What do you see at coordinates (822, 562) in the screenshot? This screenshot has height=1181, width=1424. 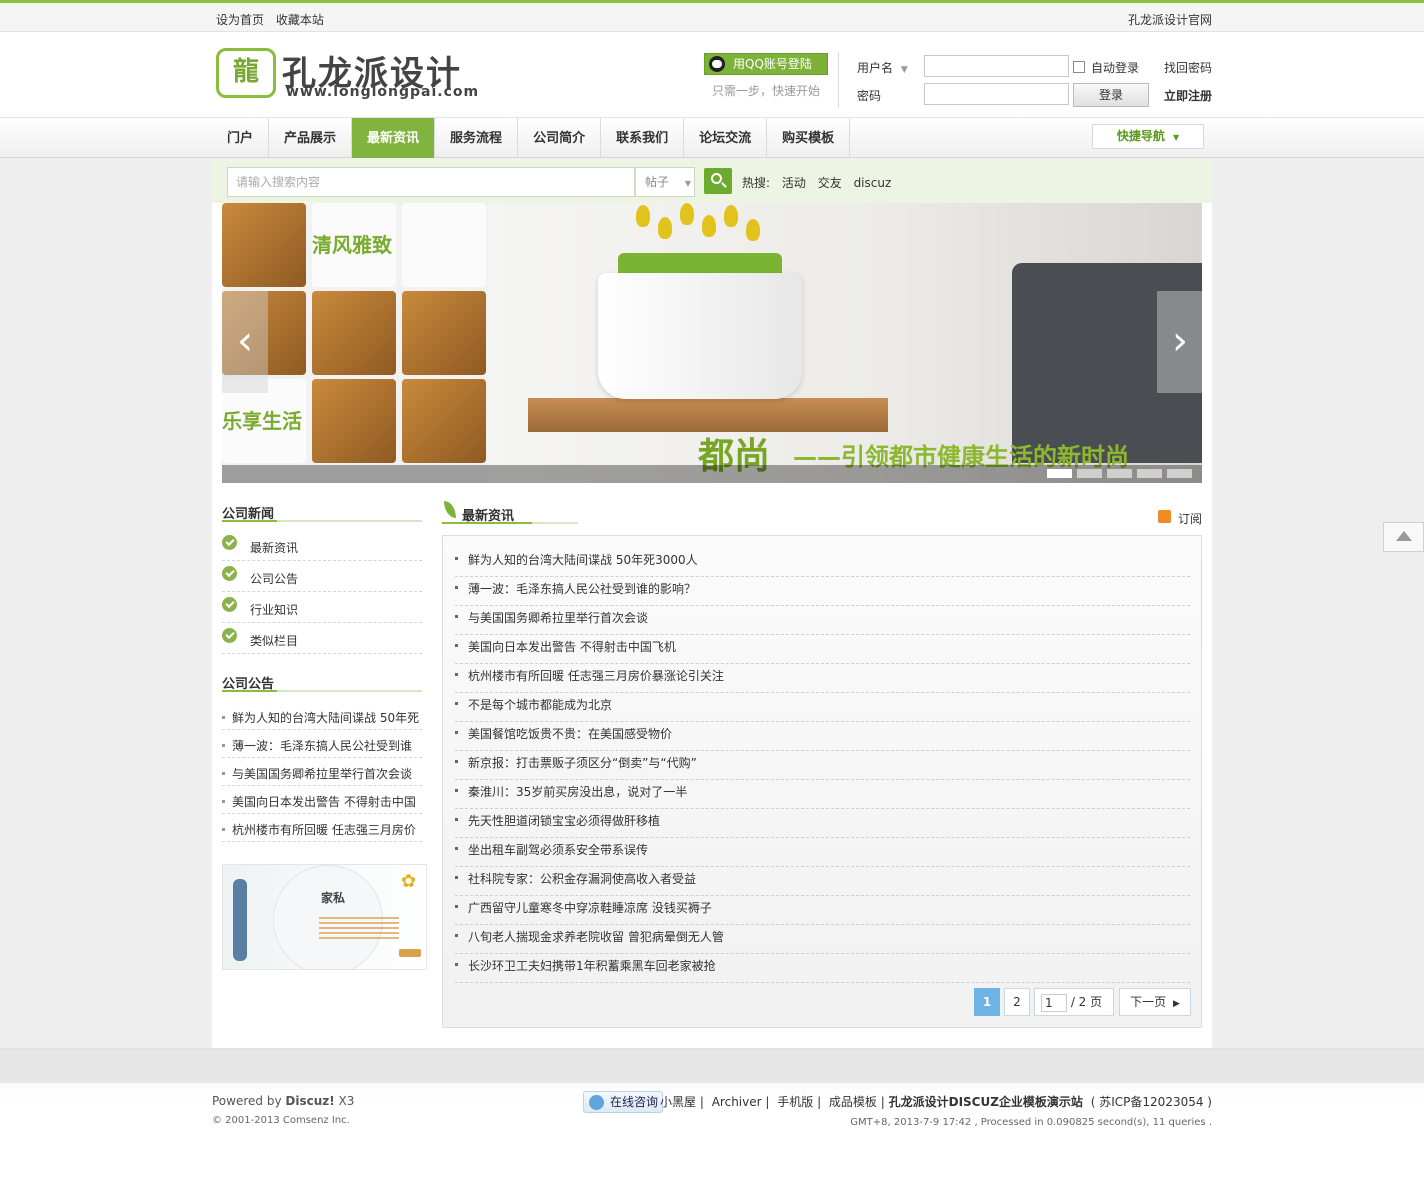 I see `news-item: 鲜为人知的台湾大陆间谍战 50年死3000人` at bounding box center [822, 562].